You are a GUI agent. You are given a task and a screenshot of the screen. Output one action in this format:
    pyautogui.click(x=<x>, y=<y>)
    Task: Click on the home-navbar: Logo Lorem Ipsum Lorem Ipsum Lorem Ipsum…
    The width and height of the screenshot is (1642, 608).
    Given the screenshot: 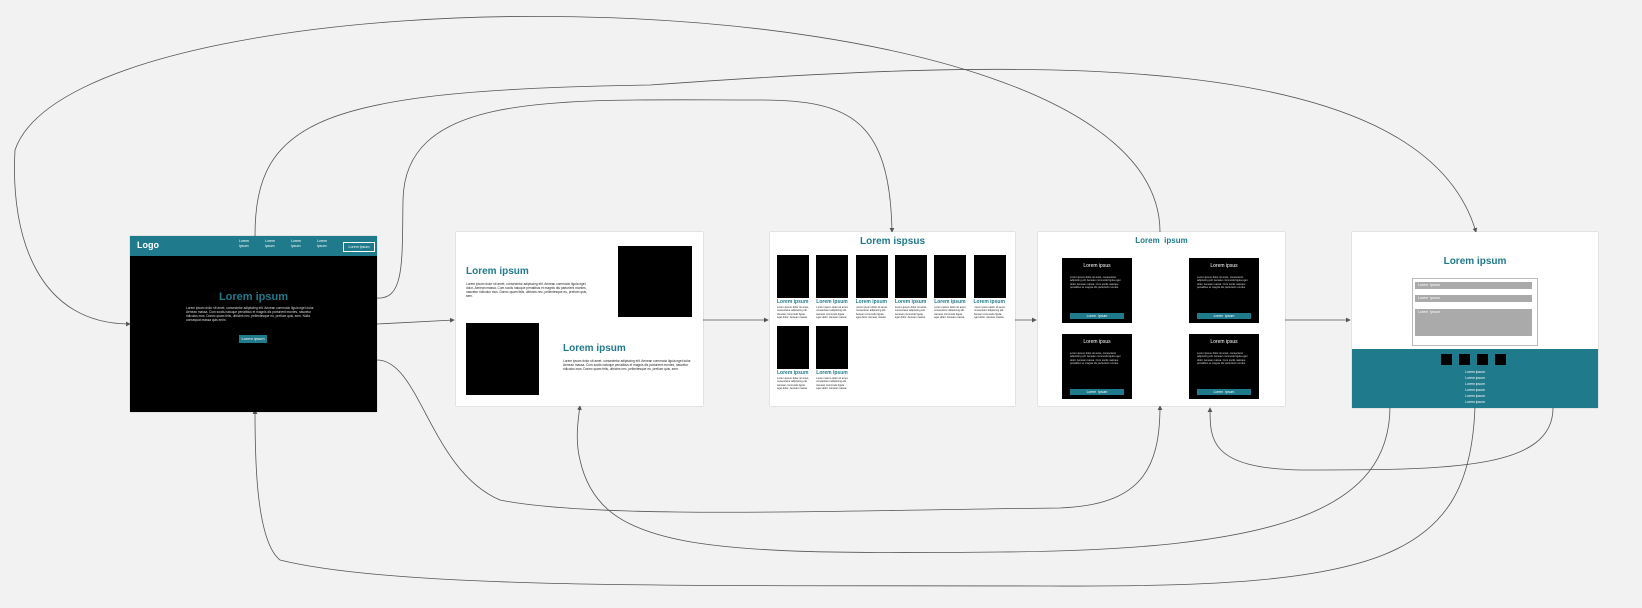 What is the action you would take?
    pyautogui.click(x=253, y=246)
    